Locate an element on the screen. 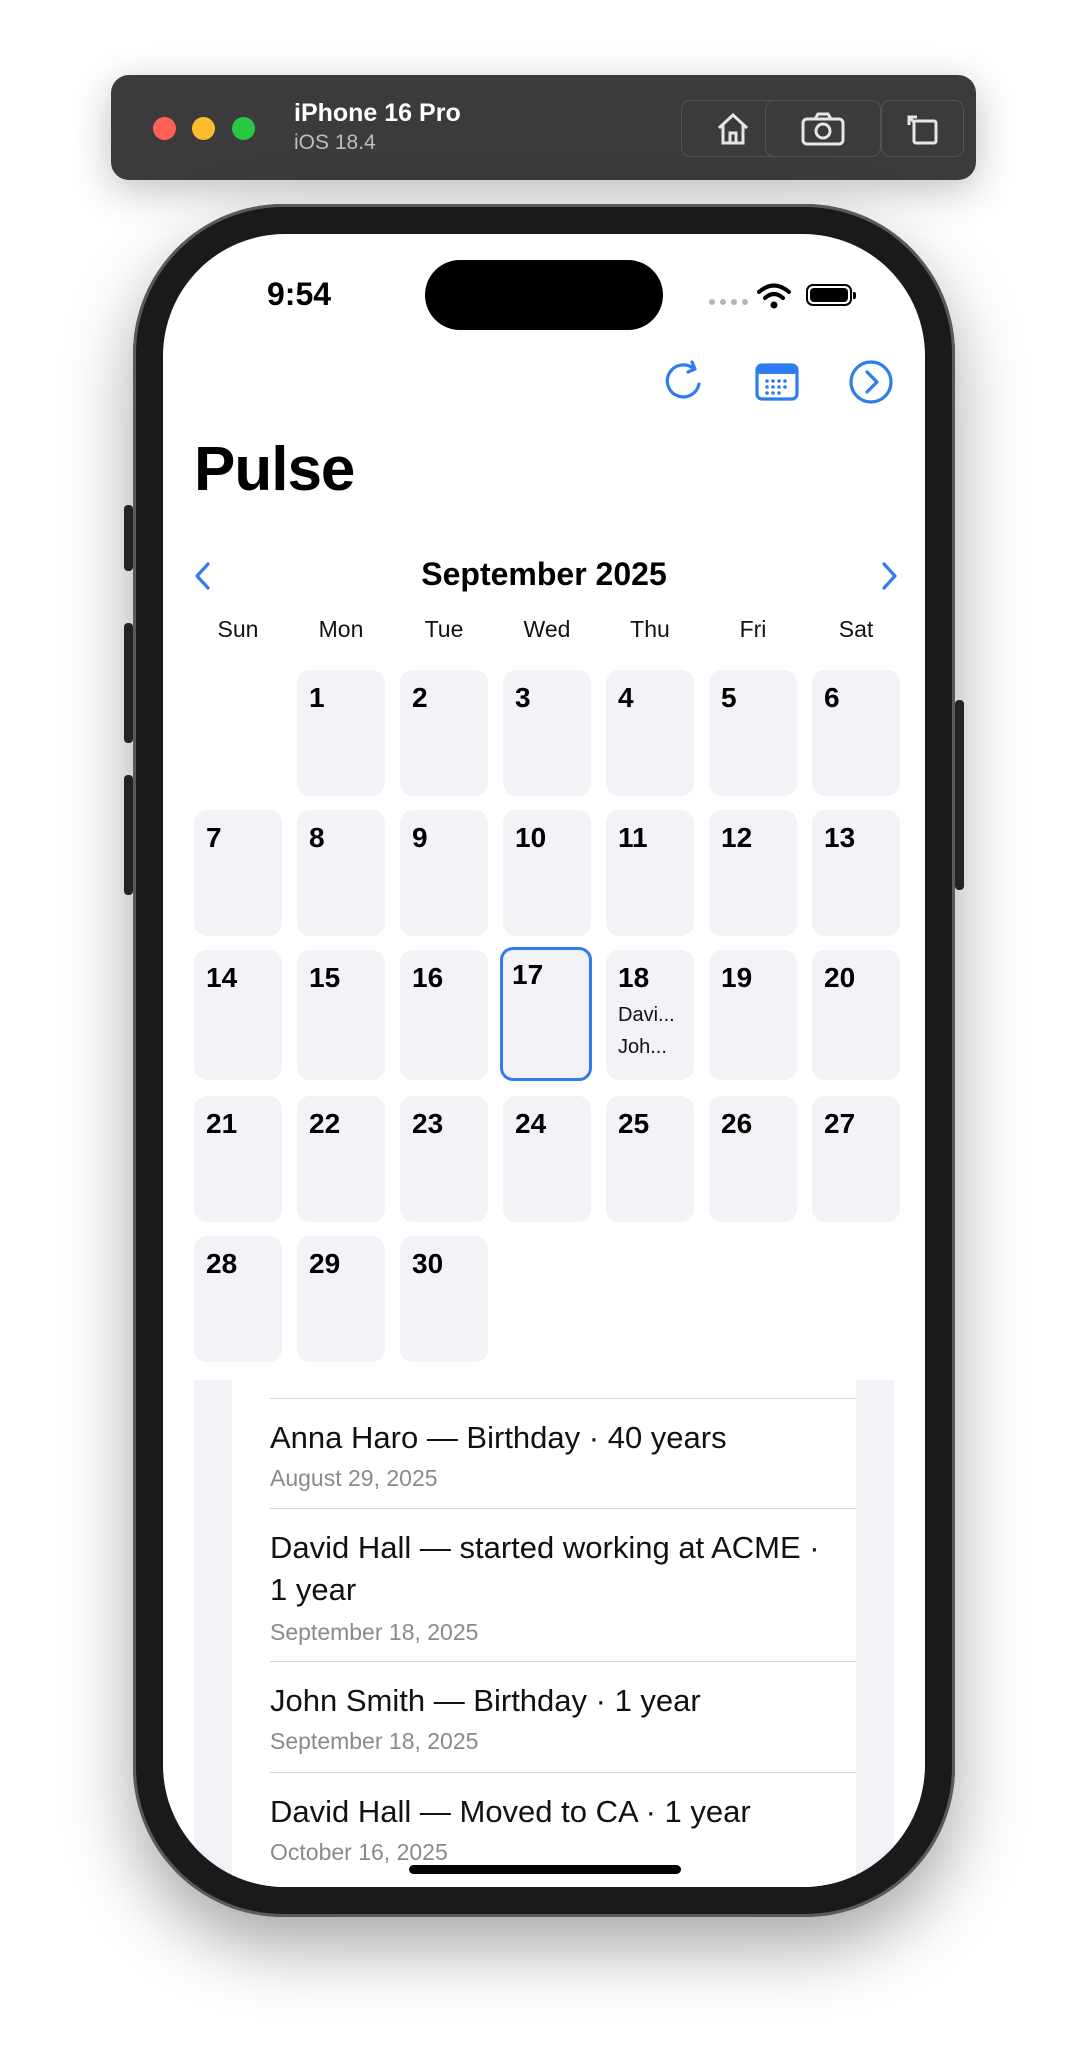 Image resolution: width=1088 pixels, height=2072 pixels. day-cell: 11 is located at coordinates (650, 873).